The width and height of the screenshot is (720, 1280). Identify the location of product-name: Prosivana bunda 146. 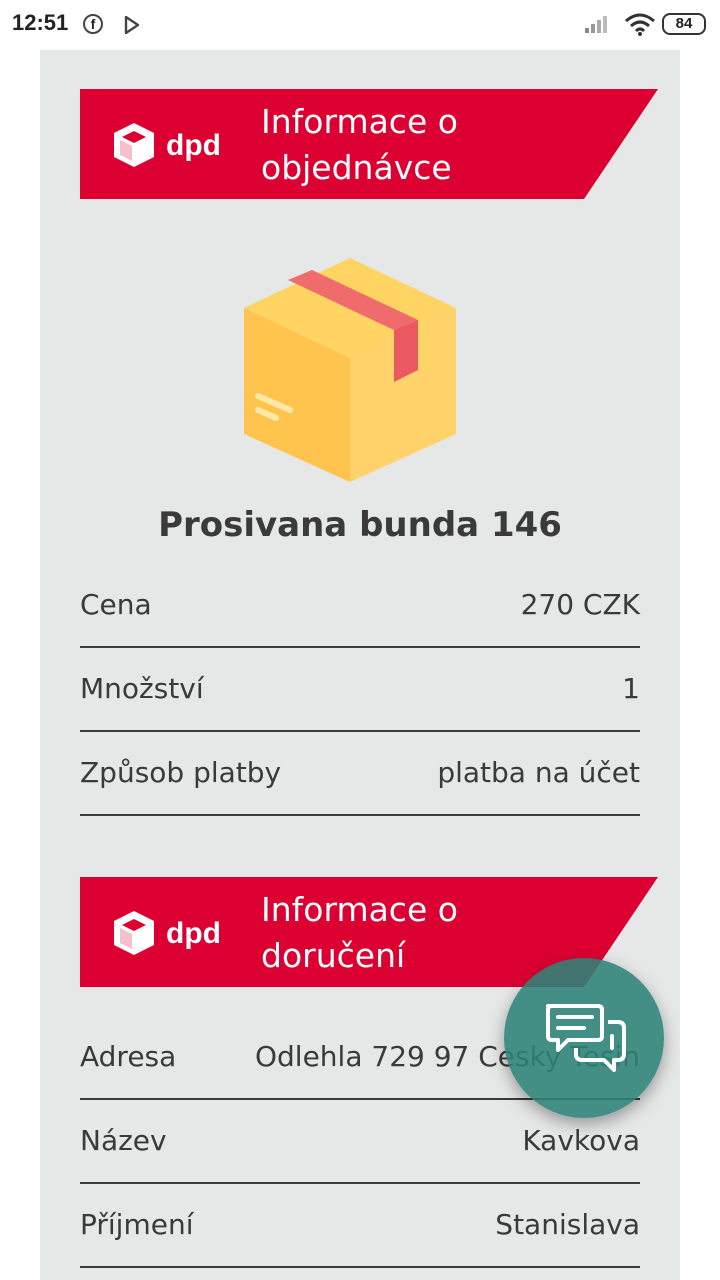
(360, 525).